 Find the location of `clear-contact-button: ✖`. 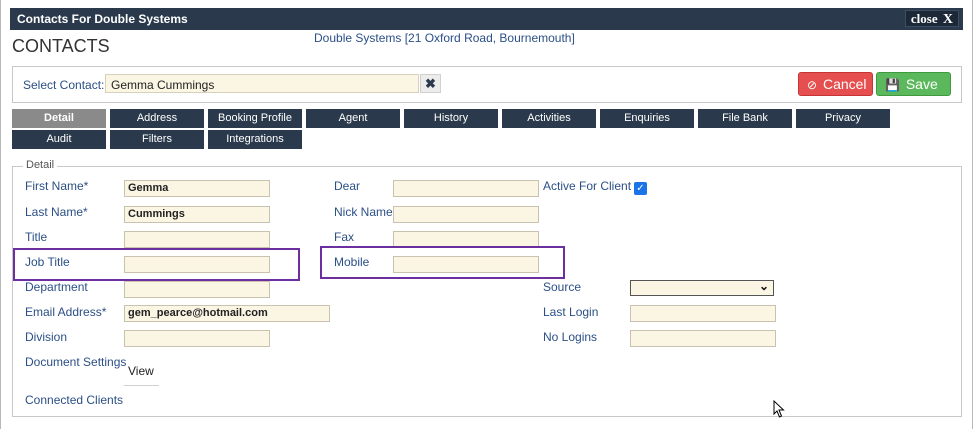

clear-contact-button: ✖ is located at coordinates (430, 83).